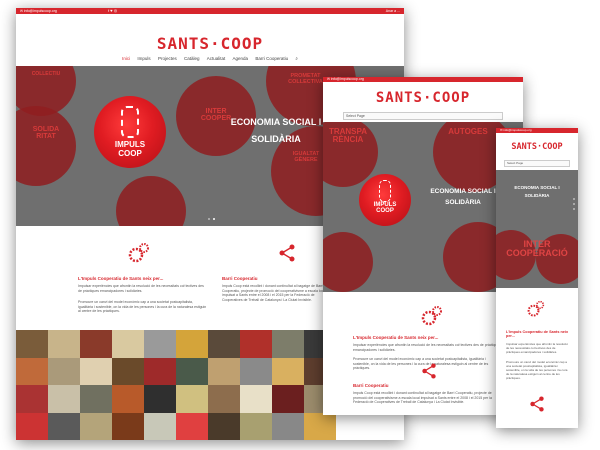 The height and width of the screenshot is (450, 600). I want to click on badge-line2: COOP, so click(385, 211).